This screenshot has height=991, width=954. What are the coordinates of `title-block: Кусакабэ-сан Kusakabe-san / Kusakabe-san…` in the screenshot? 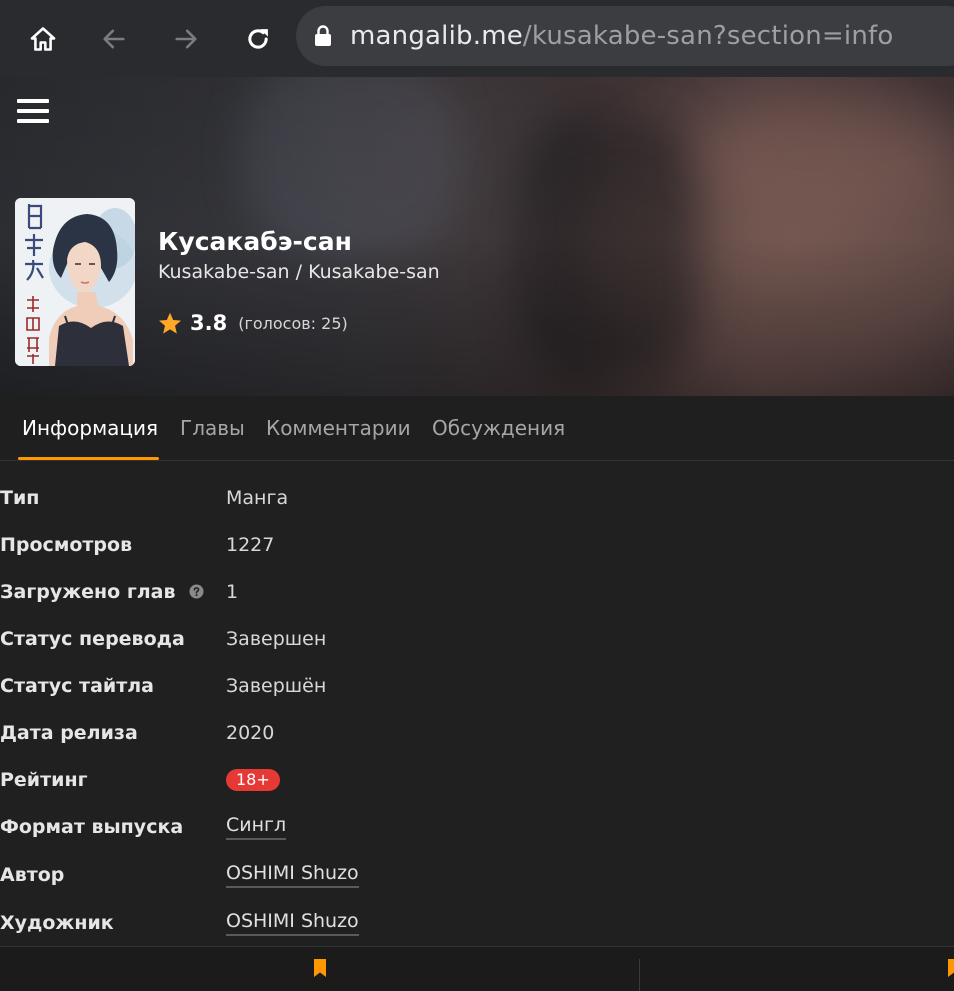 It's located at (299, 280).